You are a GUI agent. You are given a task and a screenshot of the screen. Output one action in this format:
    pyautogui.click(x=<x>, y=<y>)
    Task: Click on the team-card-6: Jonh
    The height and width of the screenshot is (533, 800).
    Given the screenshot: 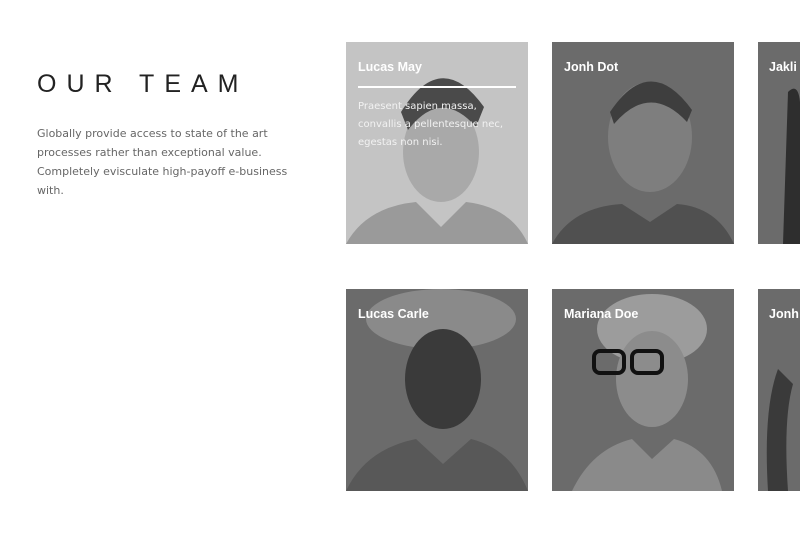 What is the action you would take?
    pyautogui.click(x=779, y=390)
    